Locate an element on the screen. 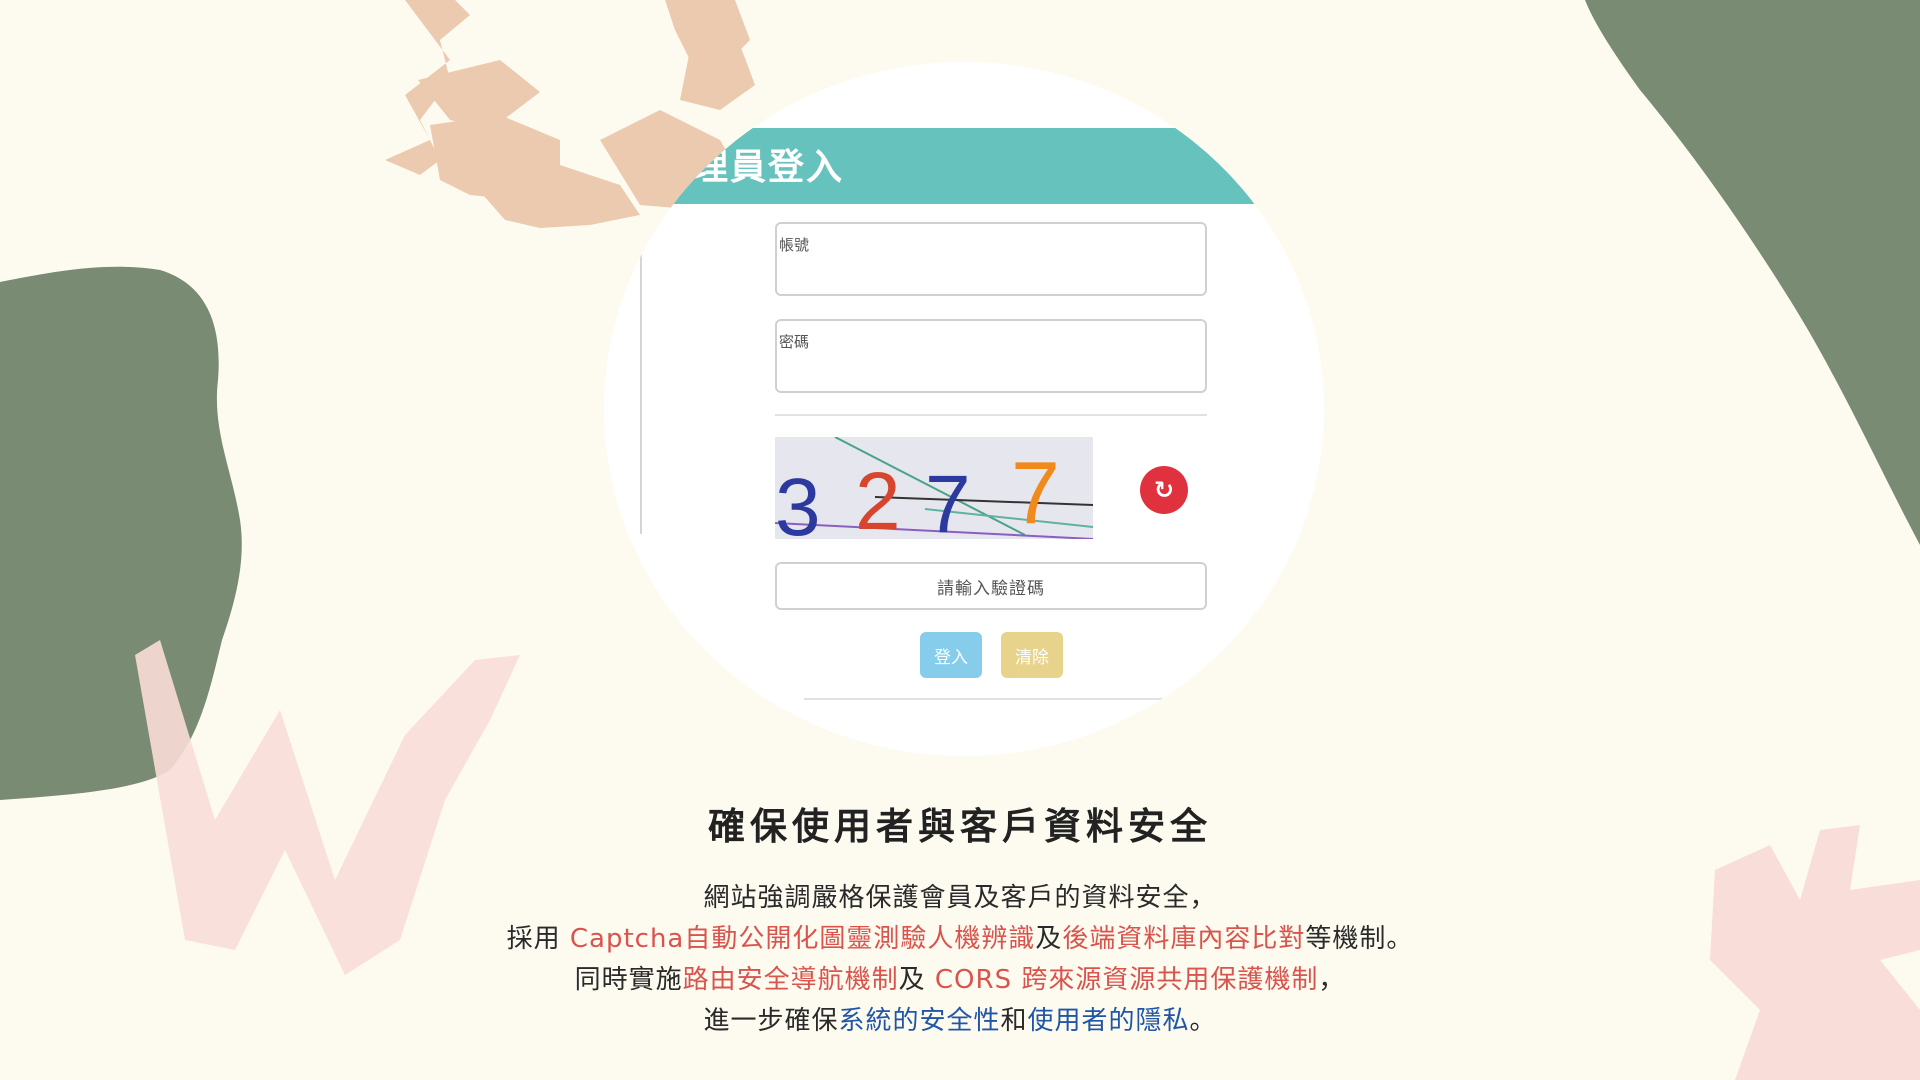  form-separator is located at coordinates (991, 415).